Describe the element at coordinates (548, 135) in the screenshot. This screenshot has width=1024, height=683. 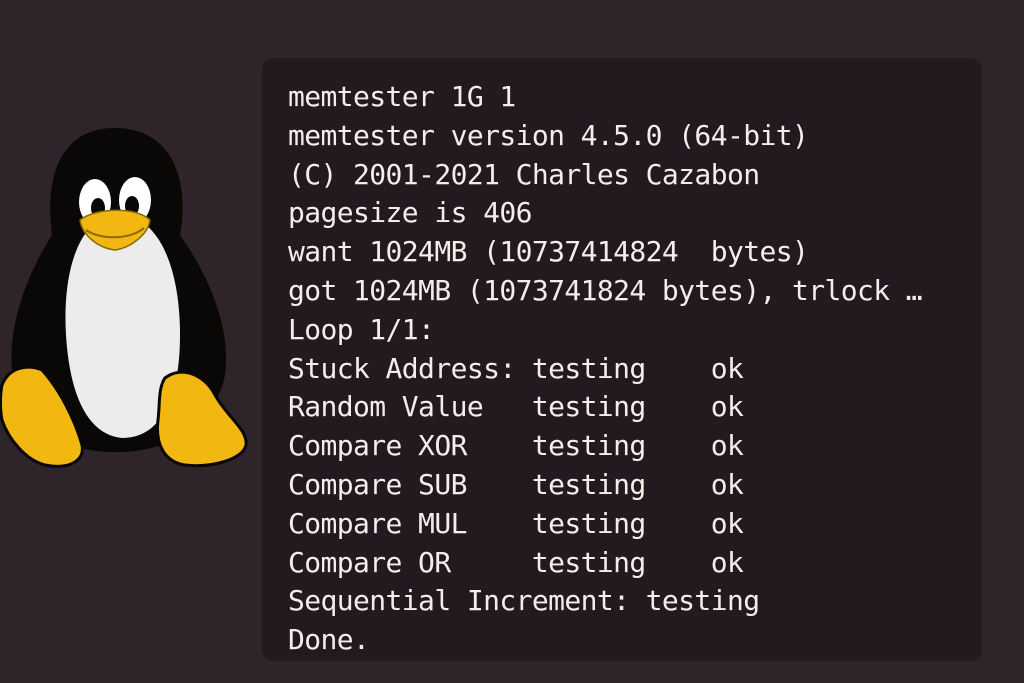
I see `terminal-line: memtester version 4.5.0 (64-bit)` at that location.